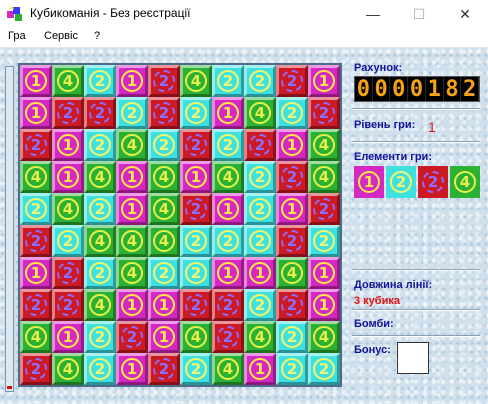 The width and height of the screenshot is (488, 404). What do you see at coordinates (97, 36) in the screenshot?
I see `menu-help: ?` at bounding box center [97, 36].